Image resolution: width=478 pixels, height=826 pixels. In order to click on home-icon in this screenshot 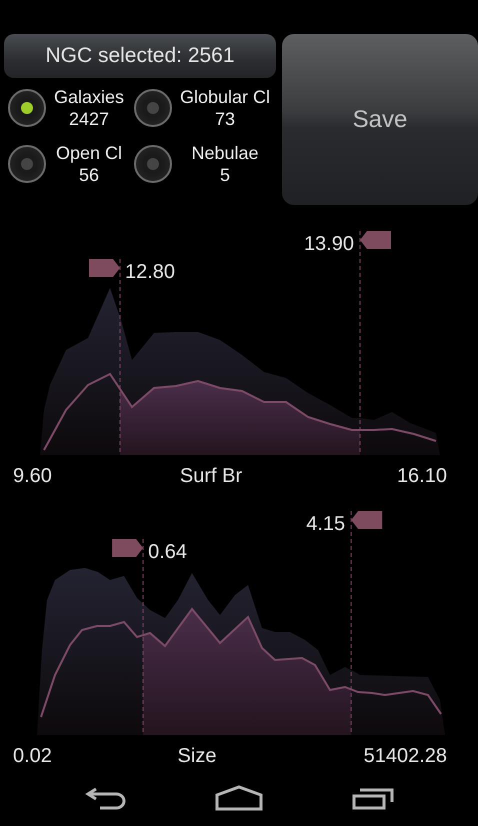, I will do `click(238, 798)`.